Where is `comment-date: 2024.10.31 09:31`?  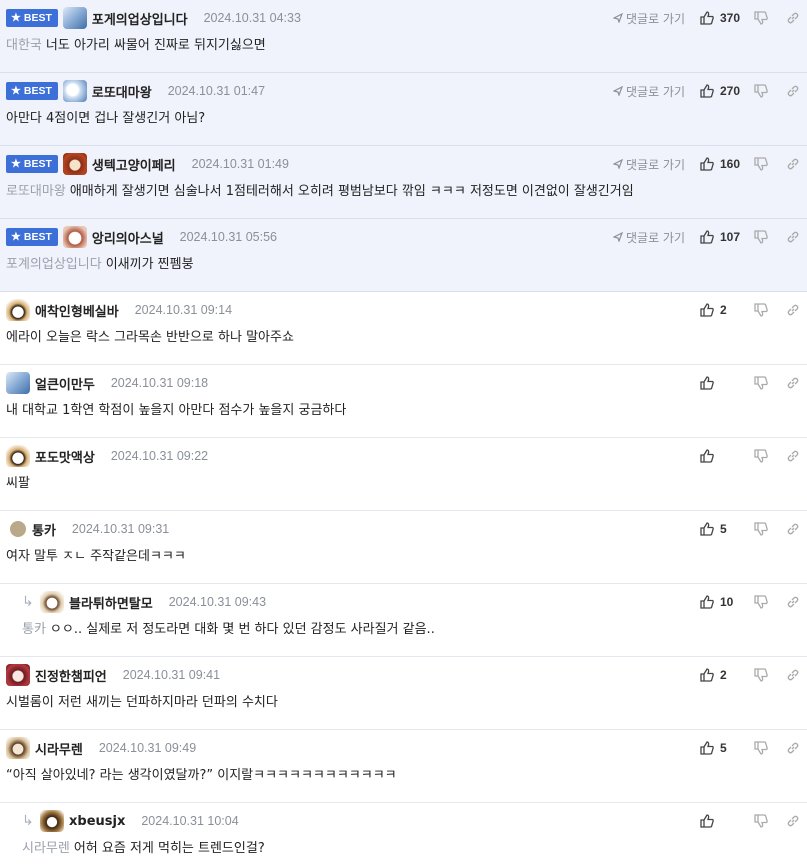
comment-date: 2024.10.31 09:31 is located at coordinates (120, 529).